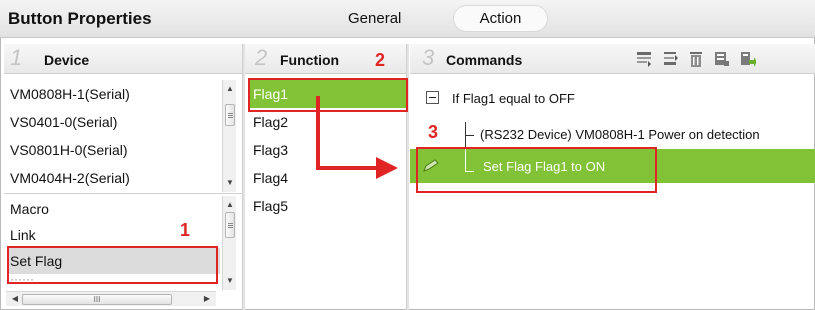 The width and height of the screenshot is (815, 310). I want to click on annotation-marker-3: 3, so click(433, 132).